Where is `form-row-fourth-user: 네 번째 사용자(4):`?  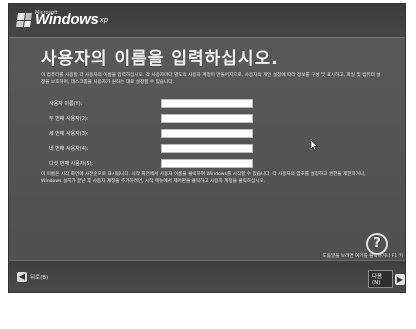
form-row-fourth-user: 네 번째 사용자(4): is located at coordinates (151, 148).